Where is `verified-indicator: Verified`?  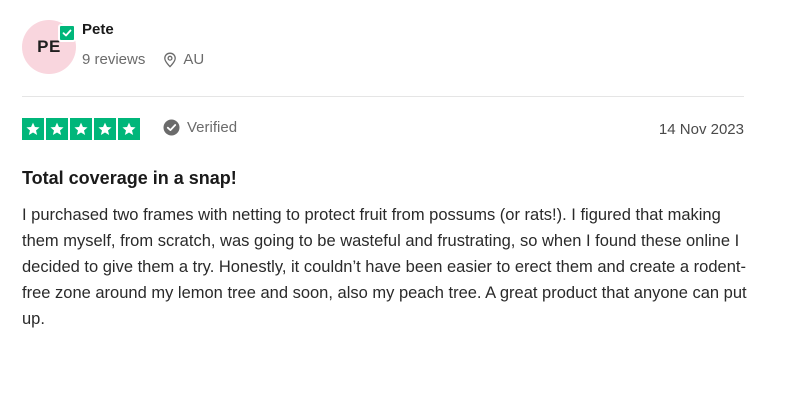
verified-indicator: Verified is located at coordinates (200, 127).